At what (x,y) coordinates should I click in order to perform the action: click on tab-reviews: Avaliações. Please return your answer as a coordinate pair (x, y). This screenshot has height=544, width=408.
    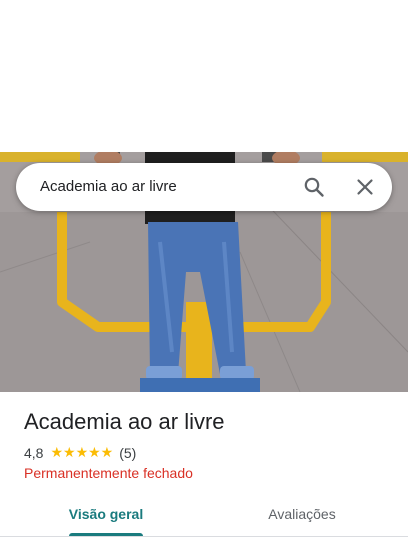
    Looking at the image, I should click on (302, 515).